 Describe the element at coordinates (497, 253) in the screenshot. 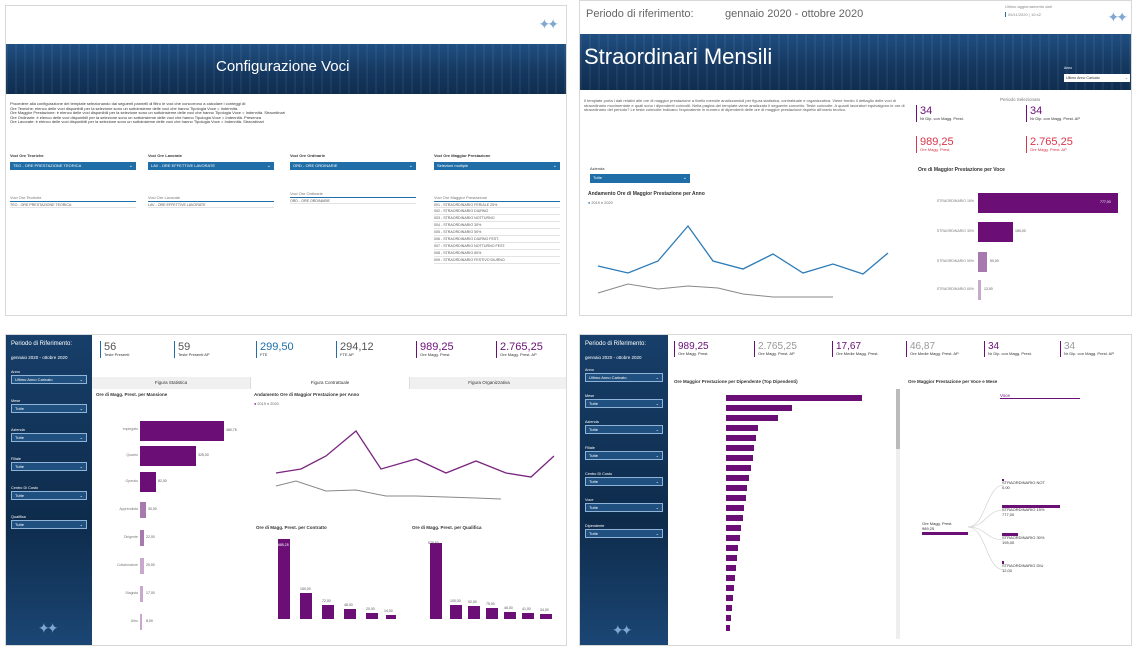

I see `list-item: 008 - STRAORDINARIO 60%` at that location.